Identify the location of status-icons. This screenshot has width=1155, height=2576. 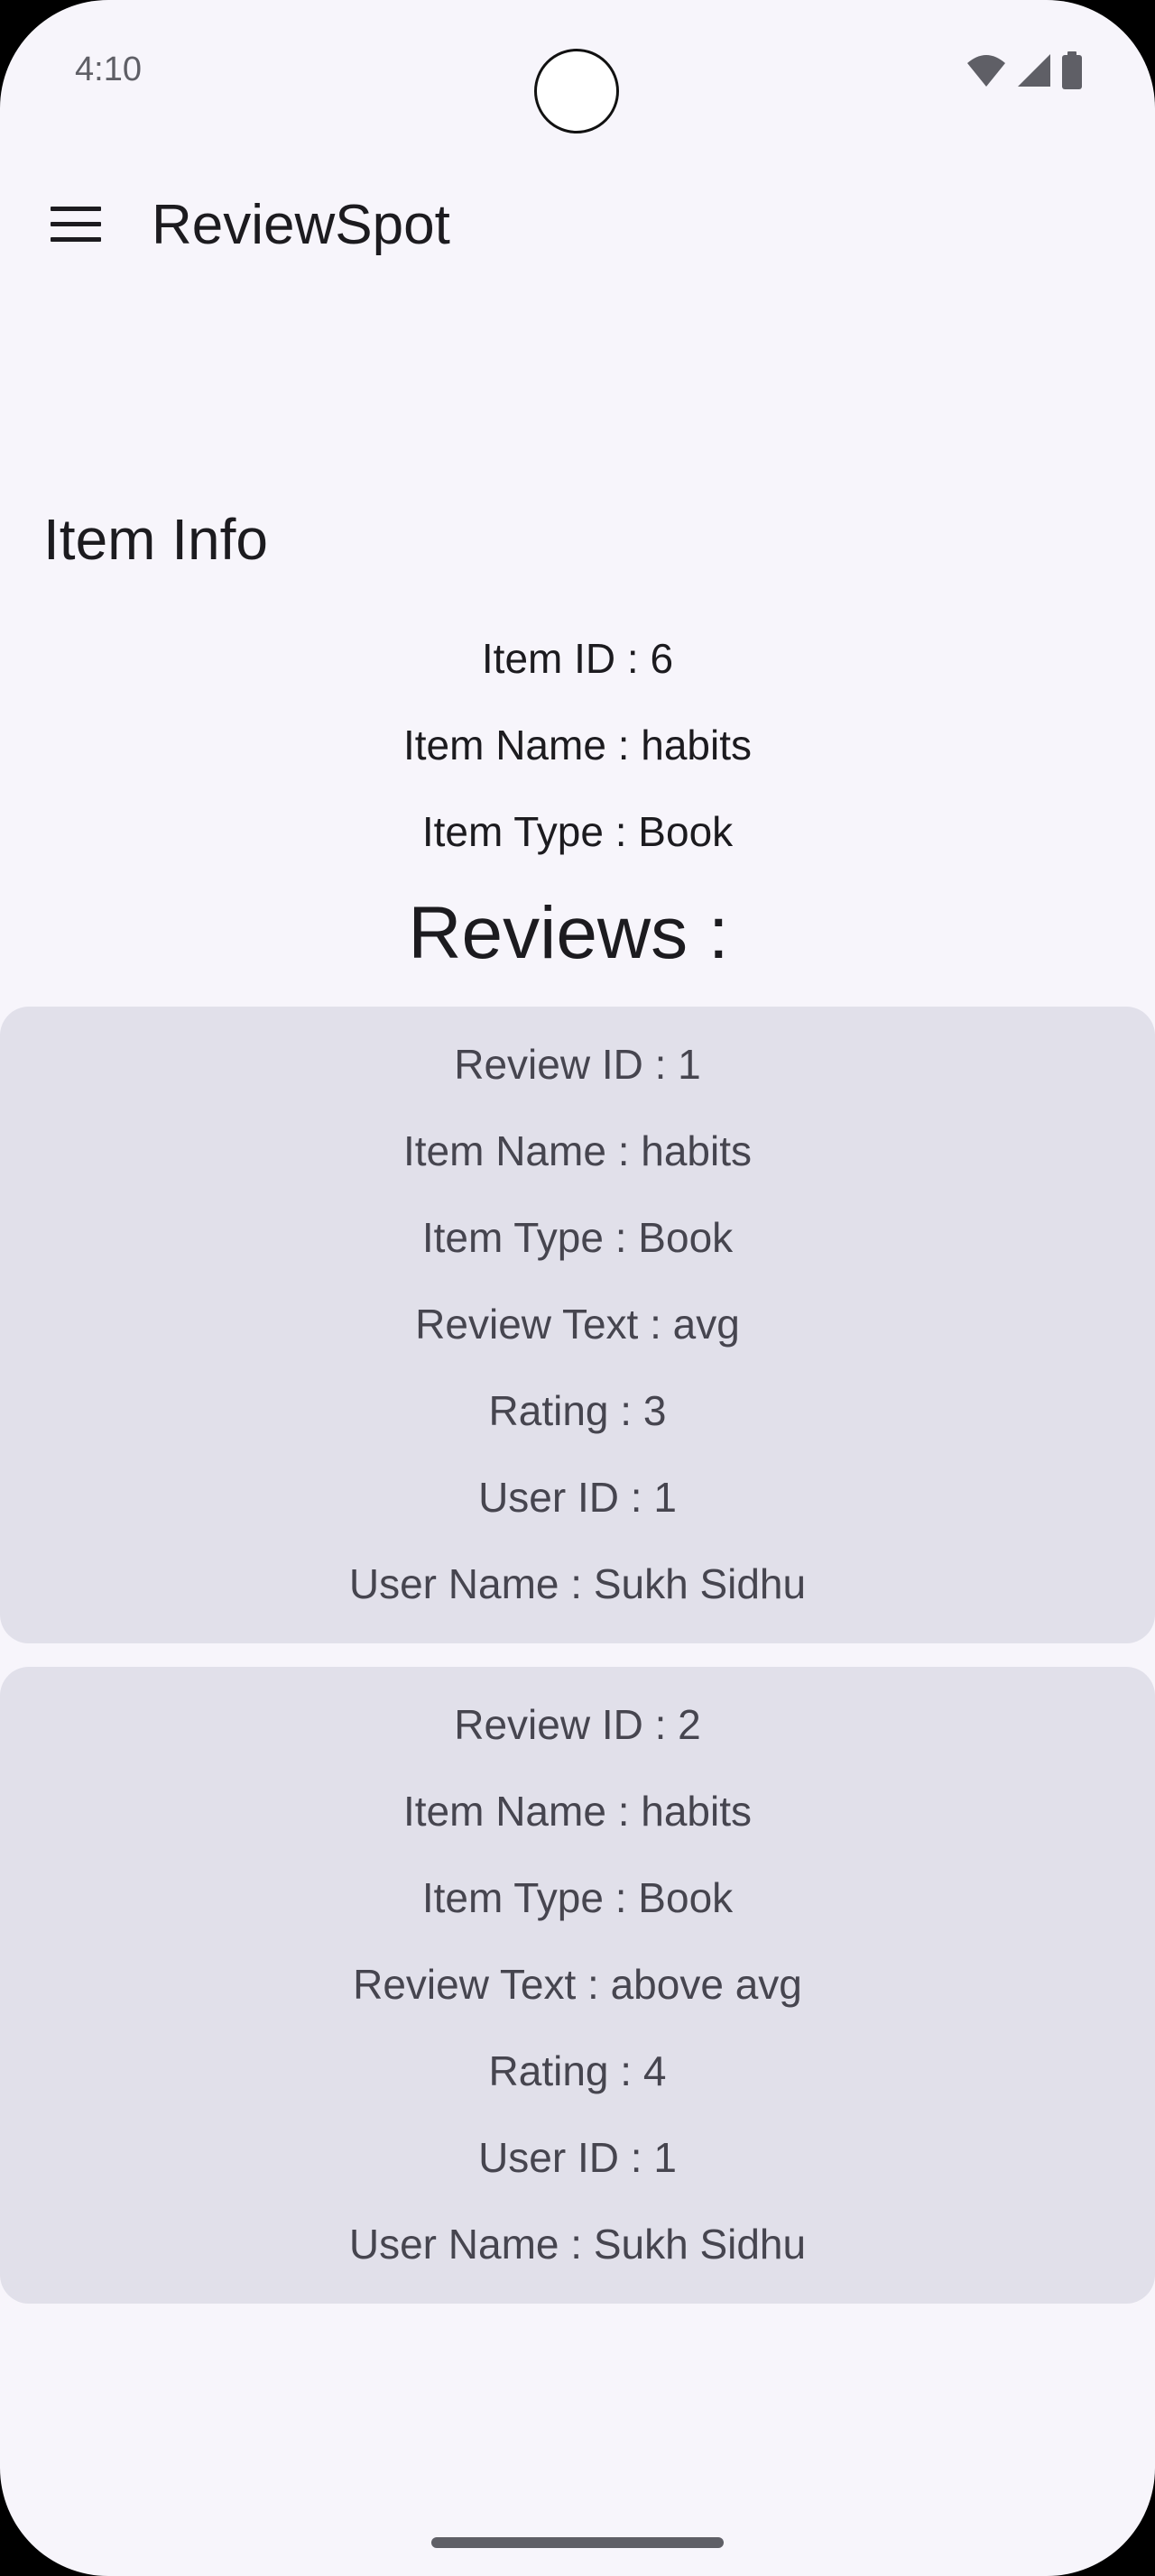
(1024, 70).